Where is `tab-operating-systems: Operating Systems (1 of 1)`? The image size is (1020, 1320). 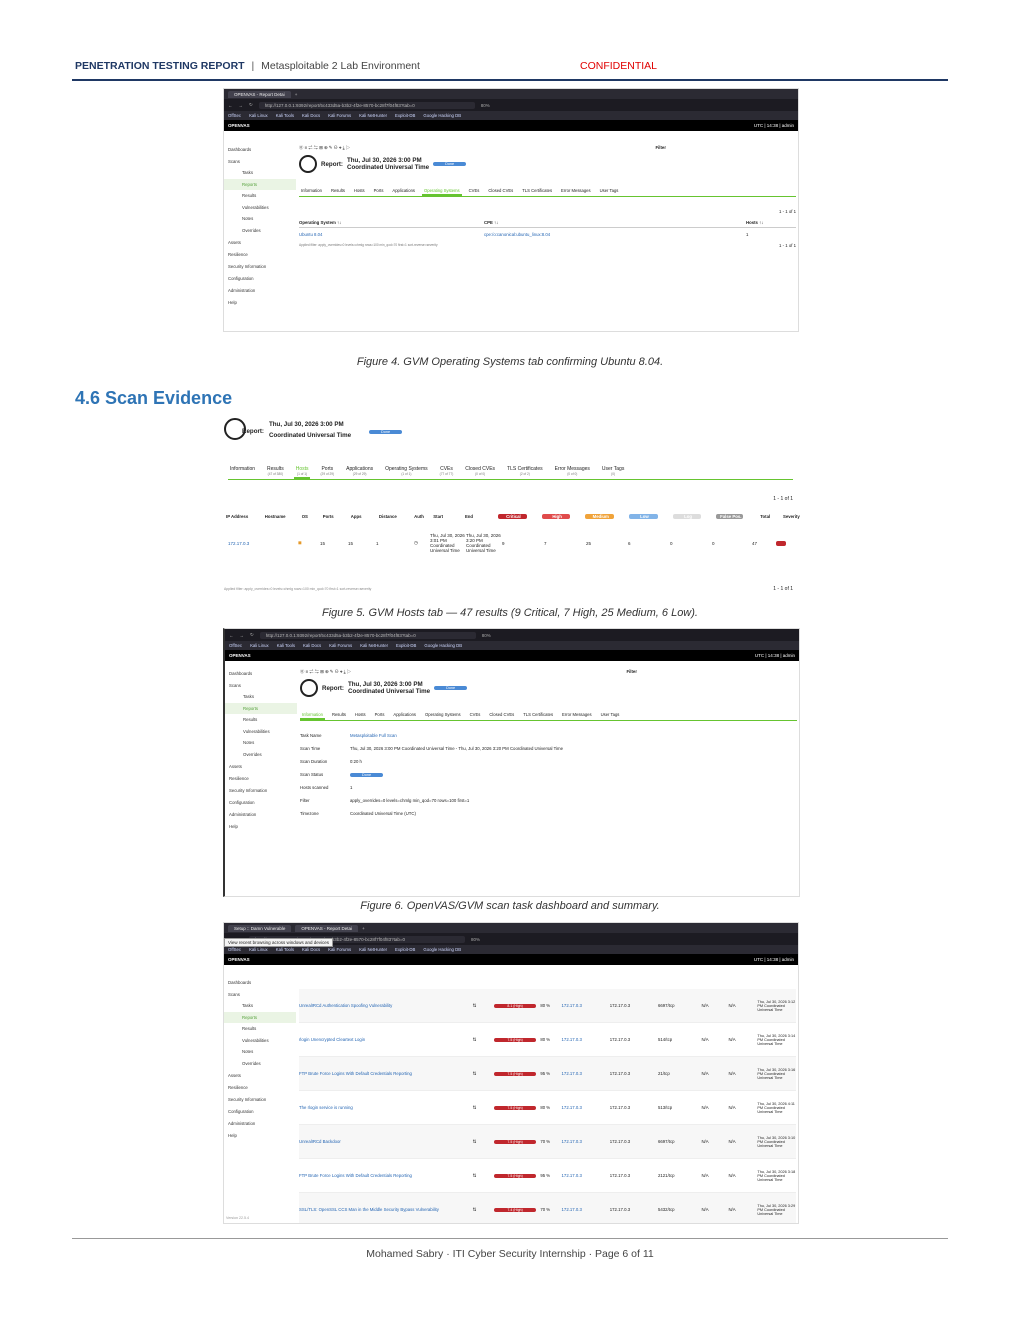
tab-operating-systems: Operating Systems (1 of 1) is located at coordinates (406, 472).